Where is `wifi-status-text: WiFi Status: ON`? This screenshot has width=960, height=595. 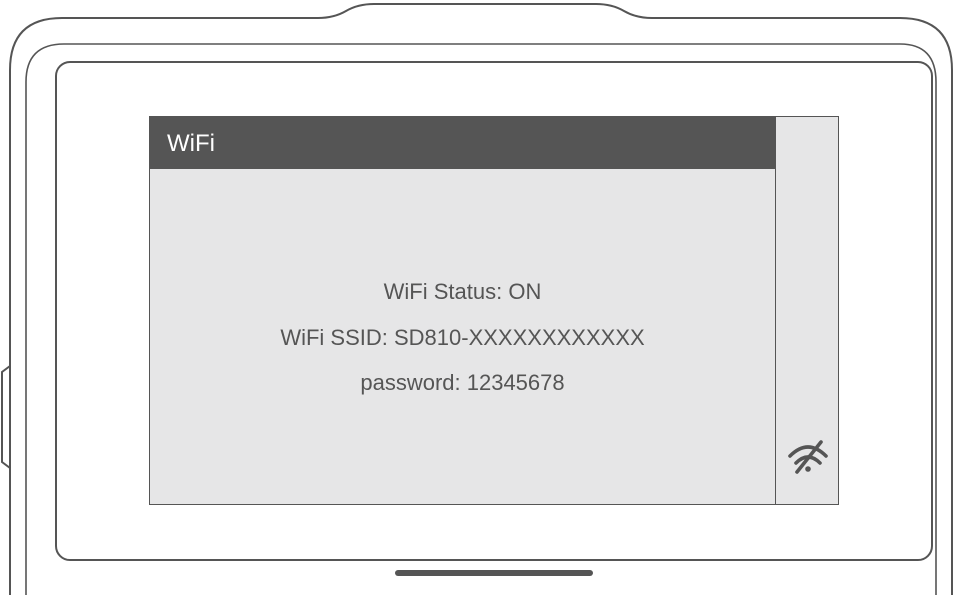
wifi-status-text: WiFi Status: ON is located at coordinates (462, 291).